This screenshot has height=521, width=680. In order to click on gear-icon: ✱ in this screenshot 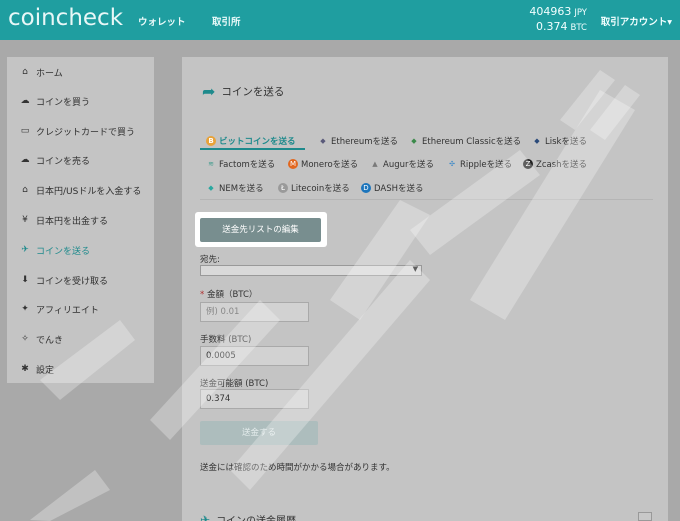, I will do `click(25, 369)`.